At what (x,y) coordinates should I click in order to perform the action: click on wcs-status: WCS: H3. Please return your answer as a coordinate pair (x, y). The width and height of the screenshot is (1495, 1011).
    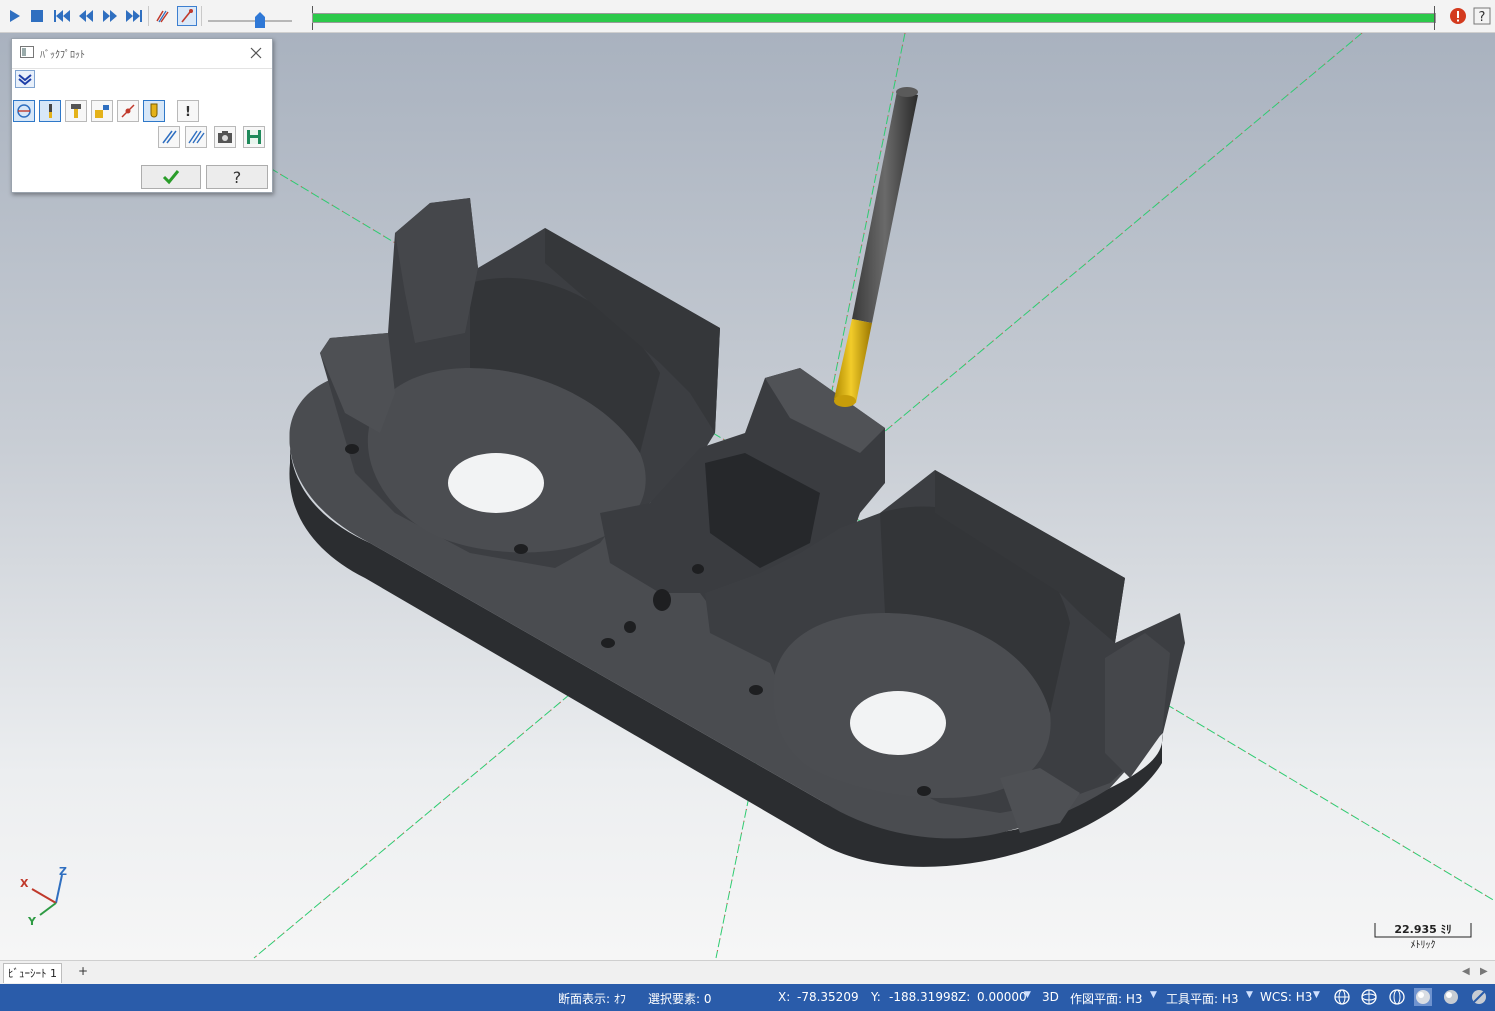
    Looking at the image, I should click on (1286, 997).